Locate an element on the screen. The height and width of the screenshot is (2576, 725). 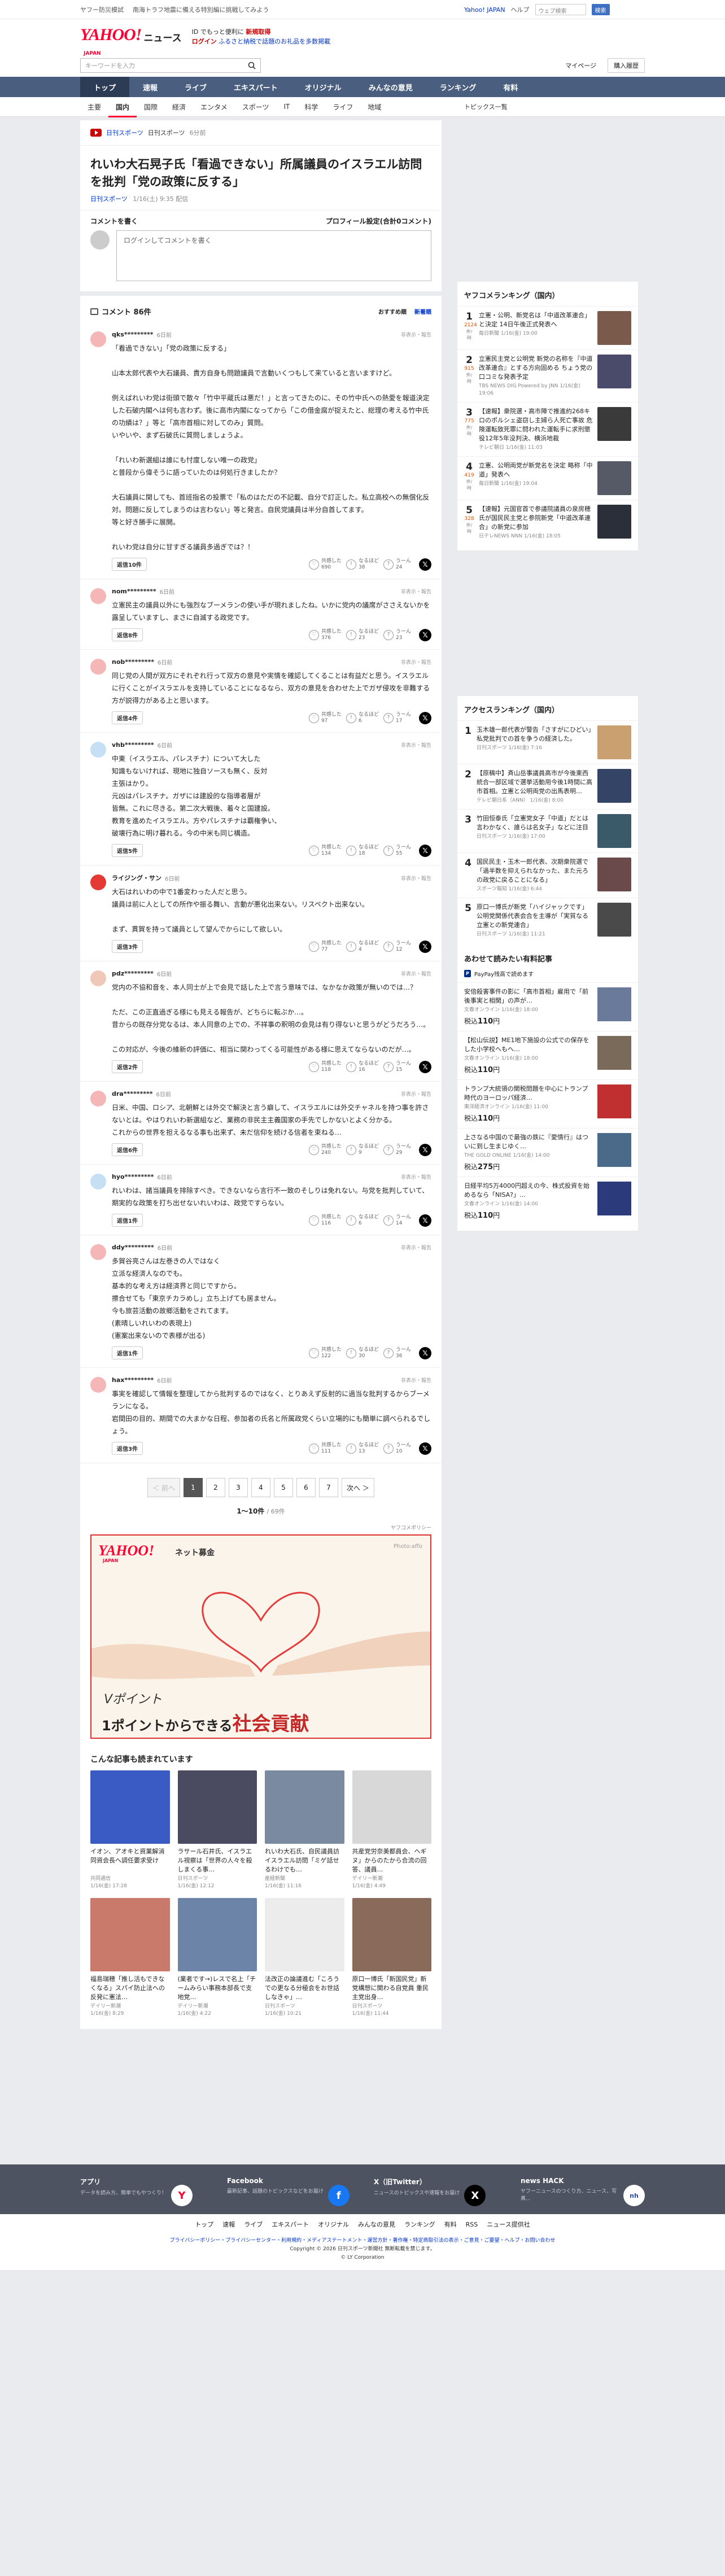
sort-recommended: おすすめ順 is located at coordinates (393, 311).